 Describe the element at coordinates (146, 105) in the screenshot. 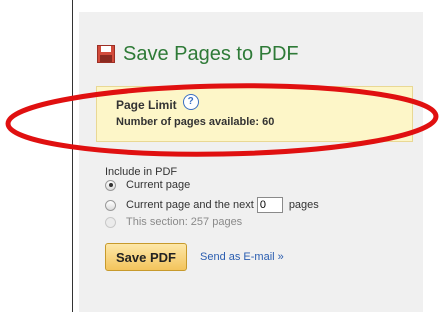

I see `page-limit-label: Page Limit` at that location.